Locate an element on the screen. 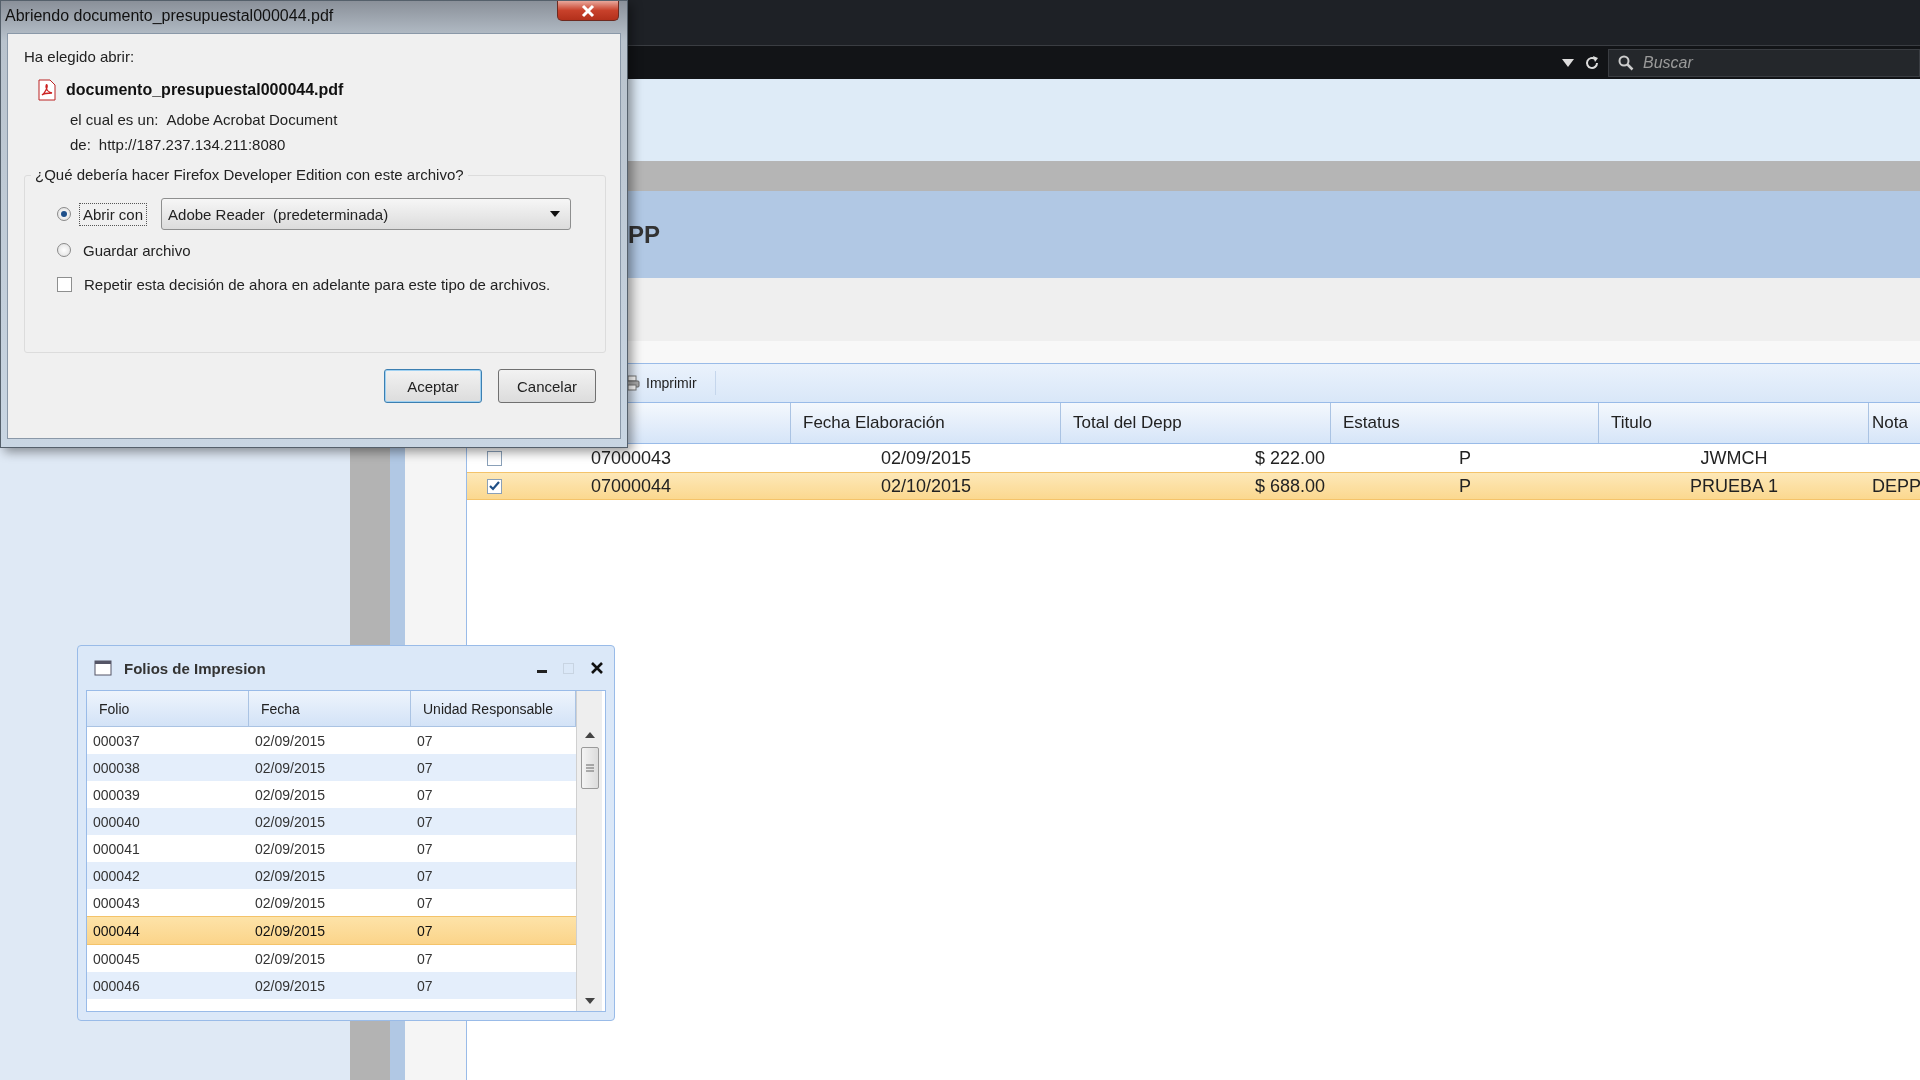 This screenshot has height=1080, width=1920. table-cell: 000044 is located at coordinates (116, 930).